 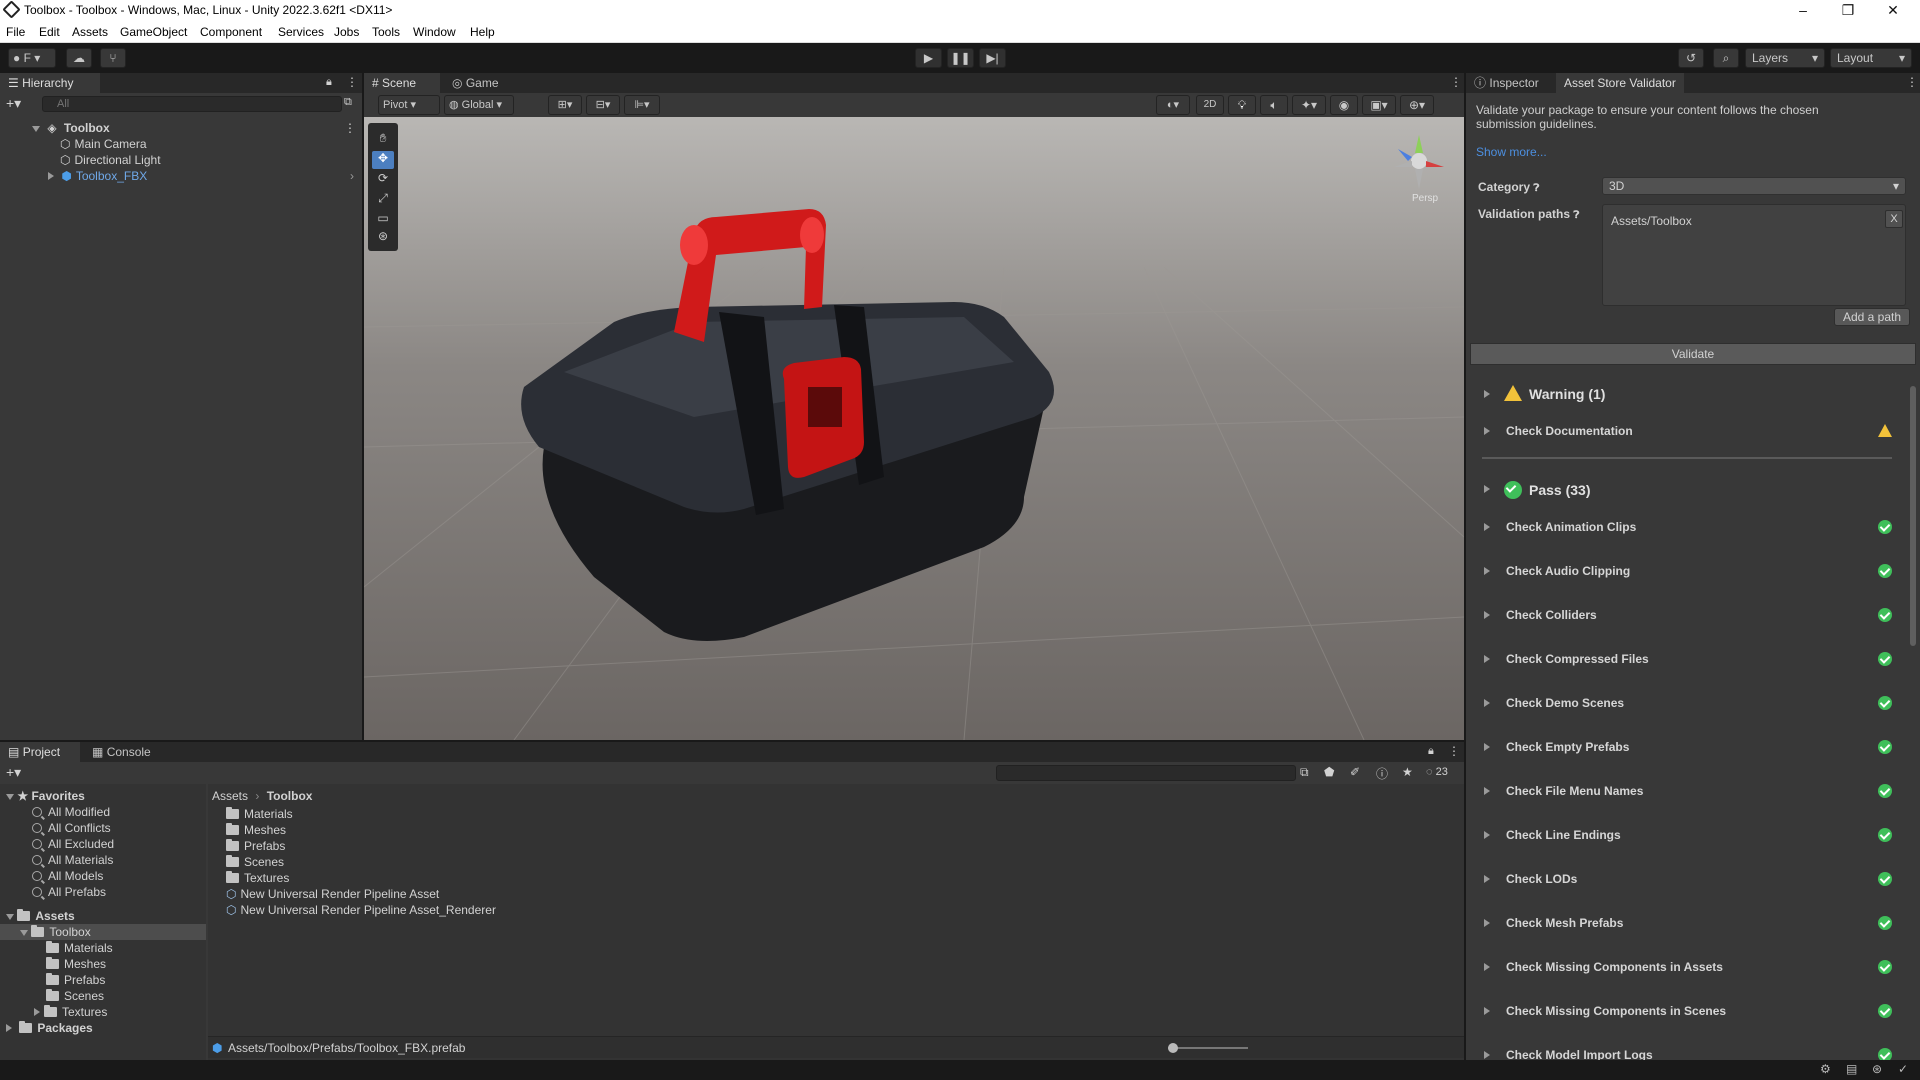 I want to click on play-button: ▶, so click(x=928, y=58).